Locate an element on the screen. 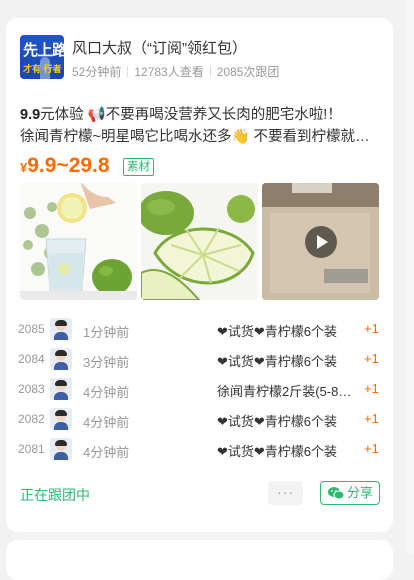 The width and height of the screenshot is (414, 580). group-title: 风口大叔（“订阅”领红包） is located at coordinates (159, 47).